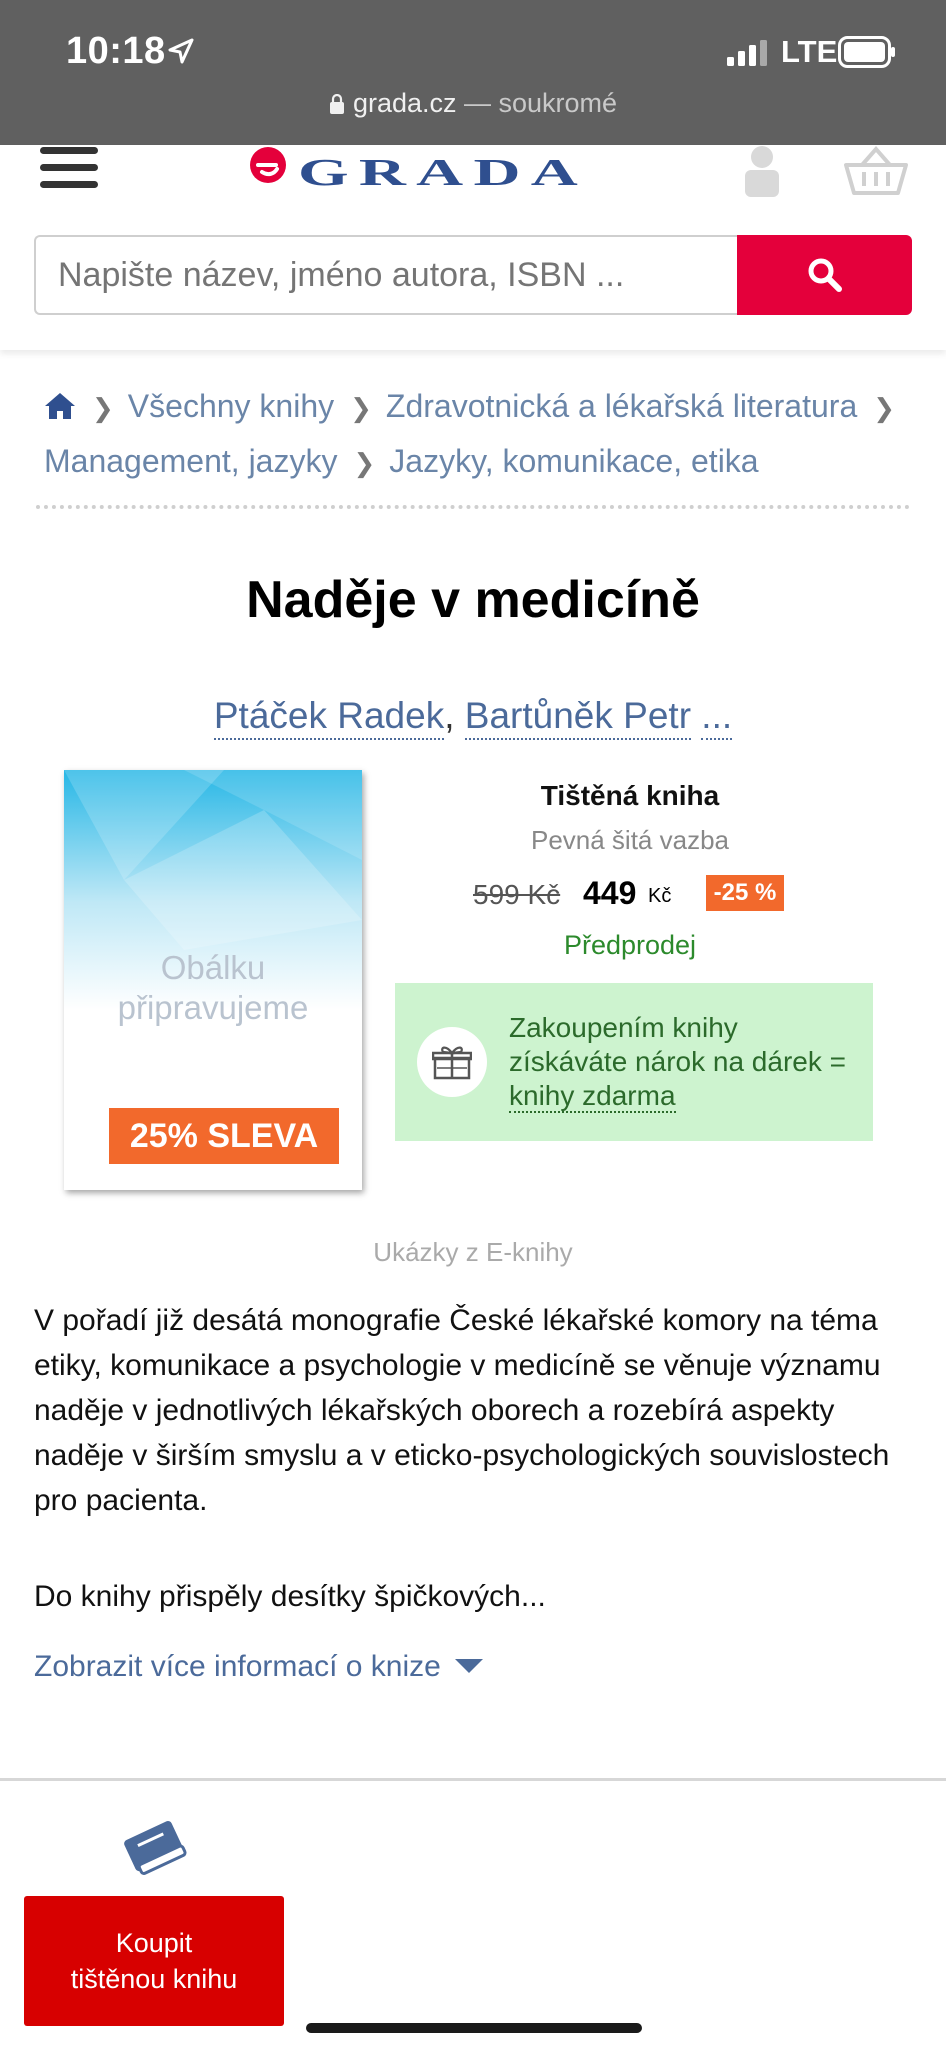  Describe the element at coordinates (181, 51) in the screenshot. I see `location-arrow-icon` at that location.